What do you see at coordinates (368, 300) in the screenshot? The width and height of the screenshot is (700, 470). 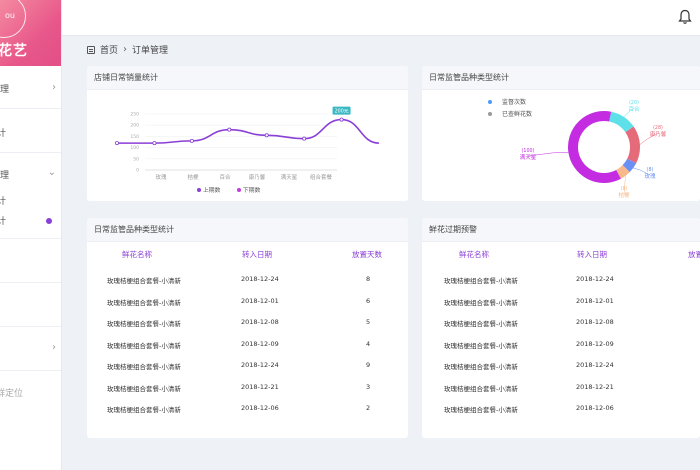 I see `cell-days: 6` at bounding box center [368, 300].